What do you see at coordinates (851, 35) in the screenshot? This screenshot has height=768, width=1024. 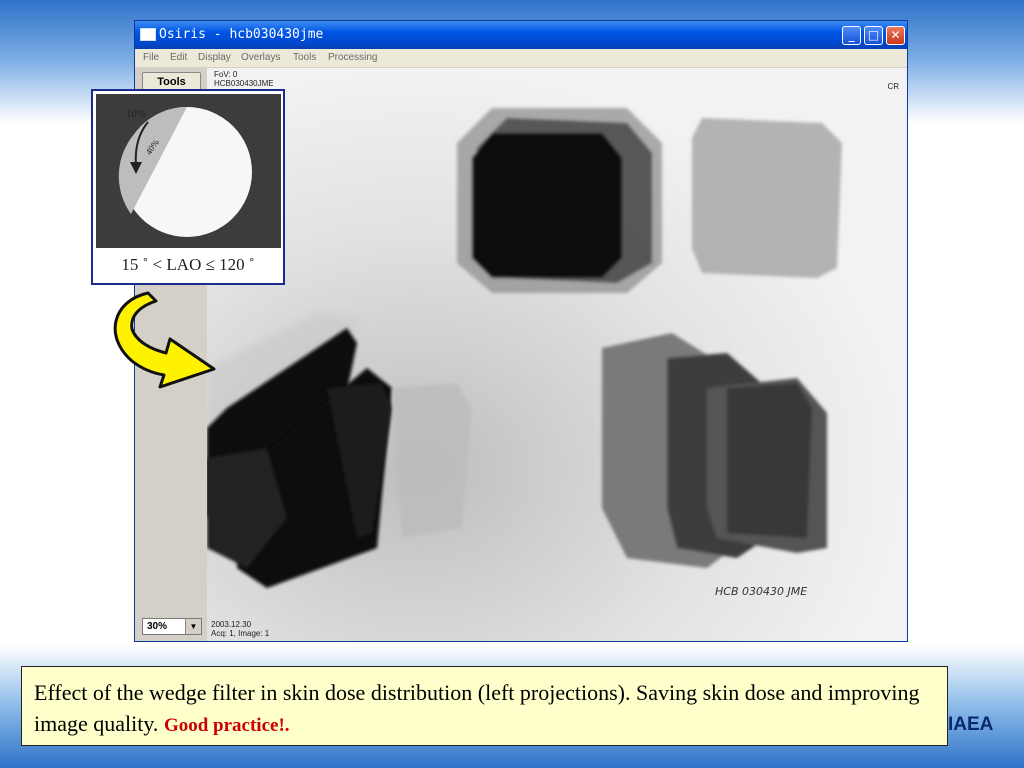 I see `minimize-button: _` at bounding box center [851, 35].